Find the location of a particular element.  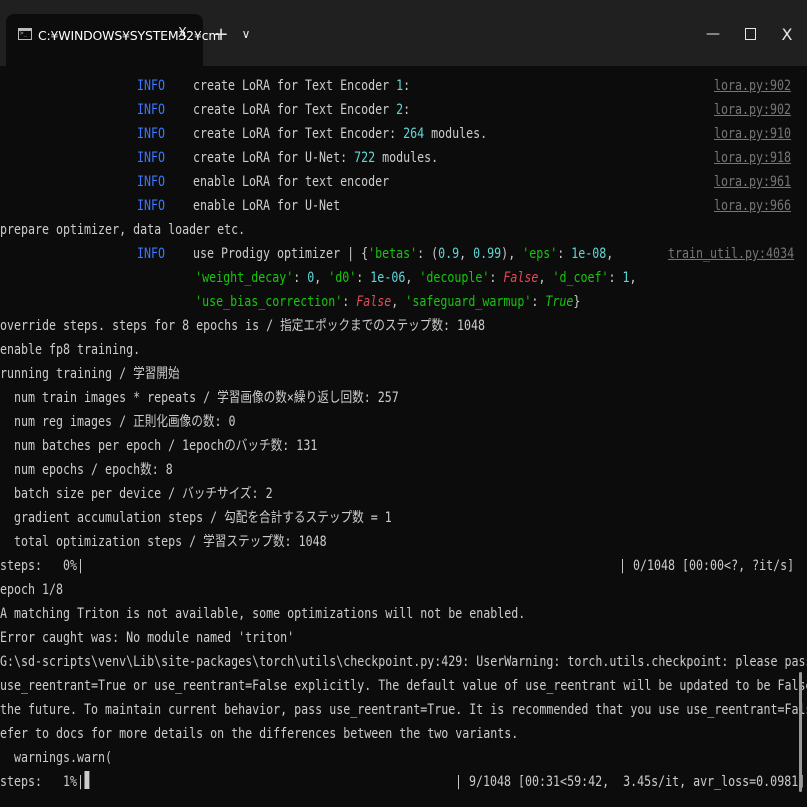

tab-close-button: X is located at coordinates (182, 33).